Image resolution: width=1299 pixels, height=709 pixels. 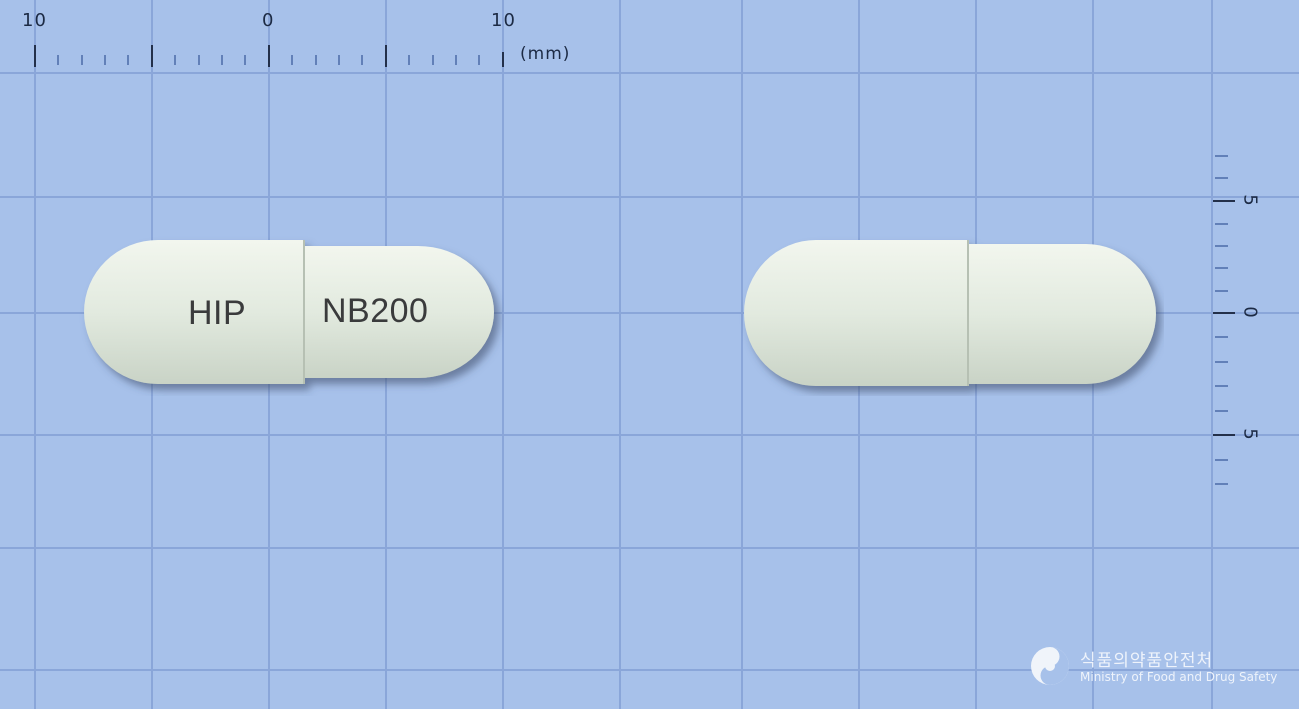 What do you see at coordinates (1224, 318) in the screenshot?
I see `vertical-ruler-ticks` at bounding box center [1224, 318].